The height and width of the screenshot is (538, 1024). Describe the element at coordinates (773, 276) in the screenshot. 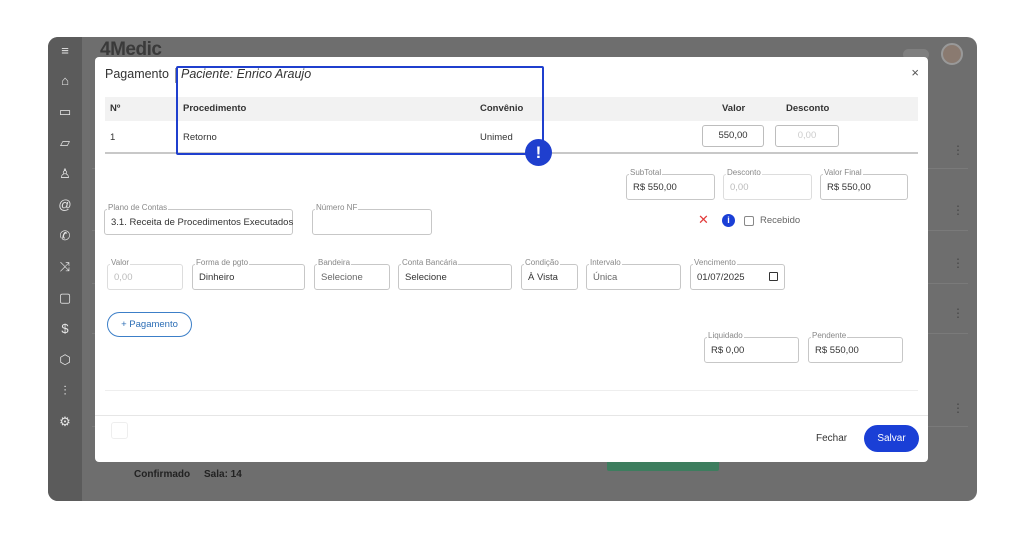

I see `calendar-icon` at that location.